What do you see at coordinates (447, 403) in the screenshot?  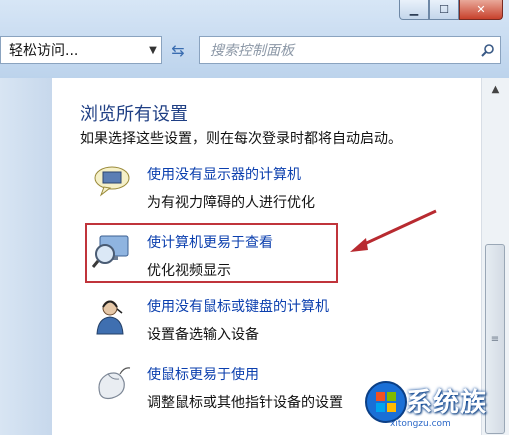 I see `watermark-text: 系统族` at bounding box center [447, 403].